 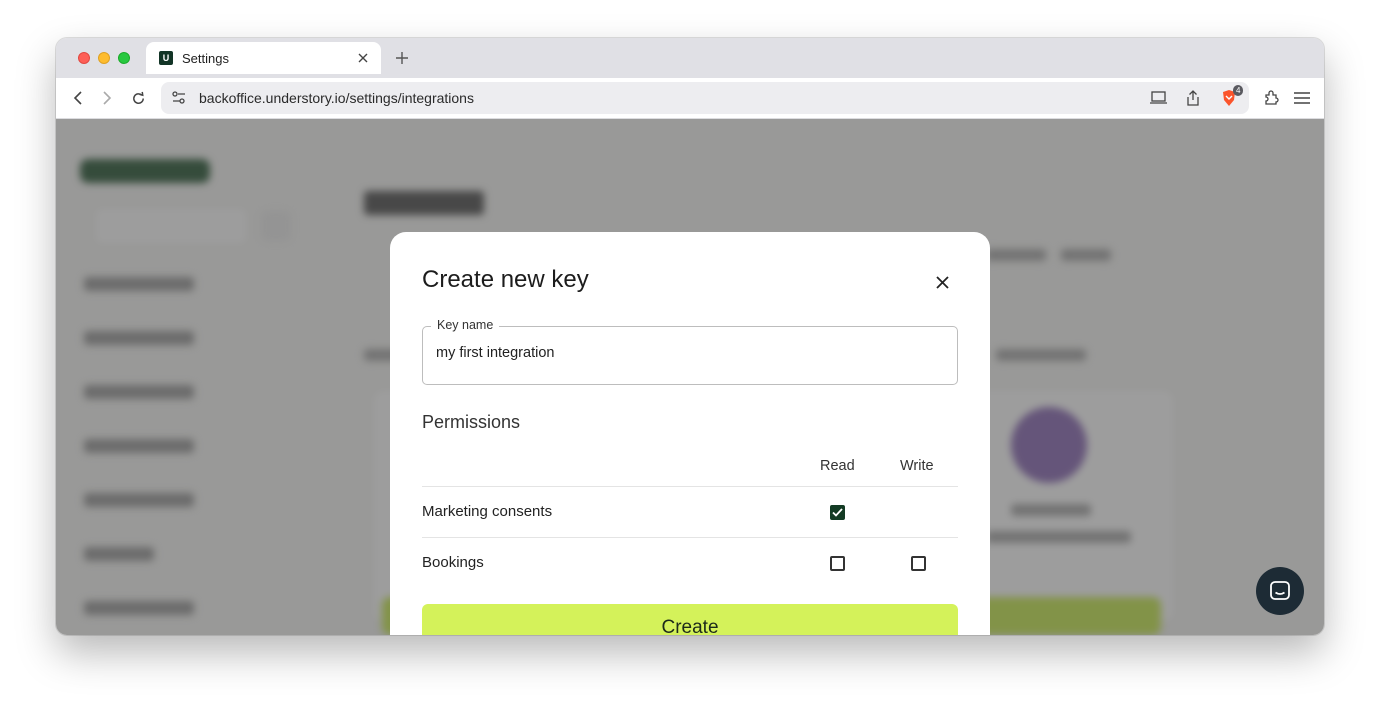 What do you see at coordinates (1238, 90) in the screenshot?
I see `shields-count-badge: 4` at bounding box center [1238, 90].